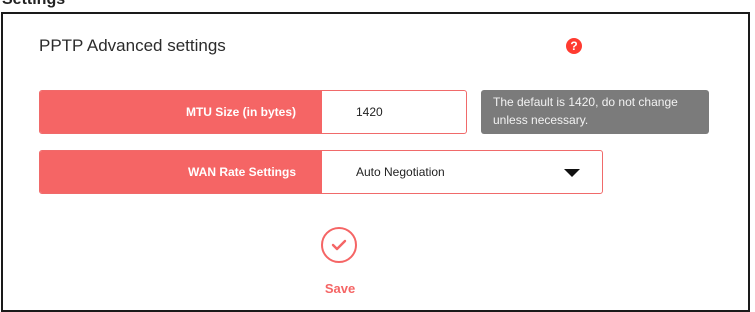 Image resolution: width=755 pixels, height=312 pixels. I want to click on mtu-value-cell, so click(394, 112).